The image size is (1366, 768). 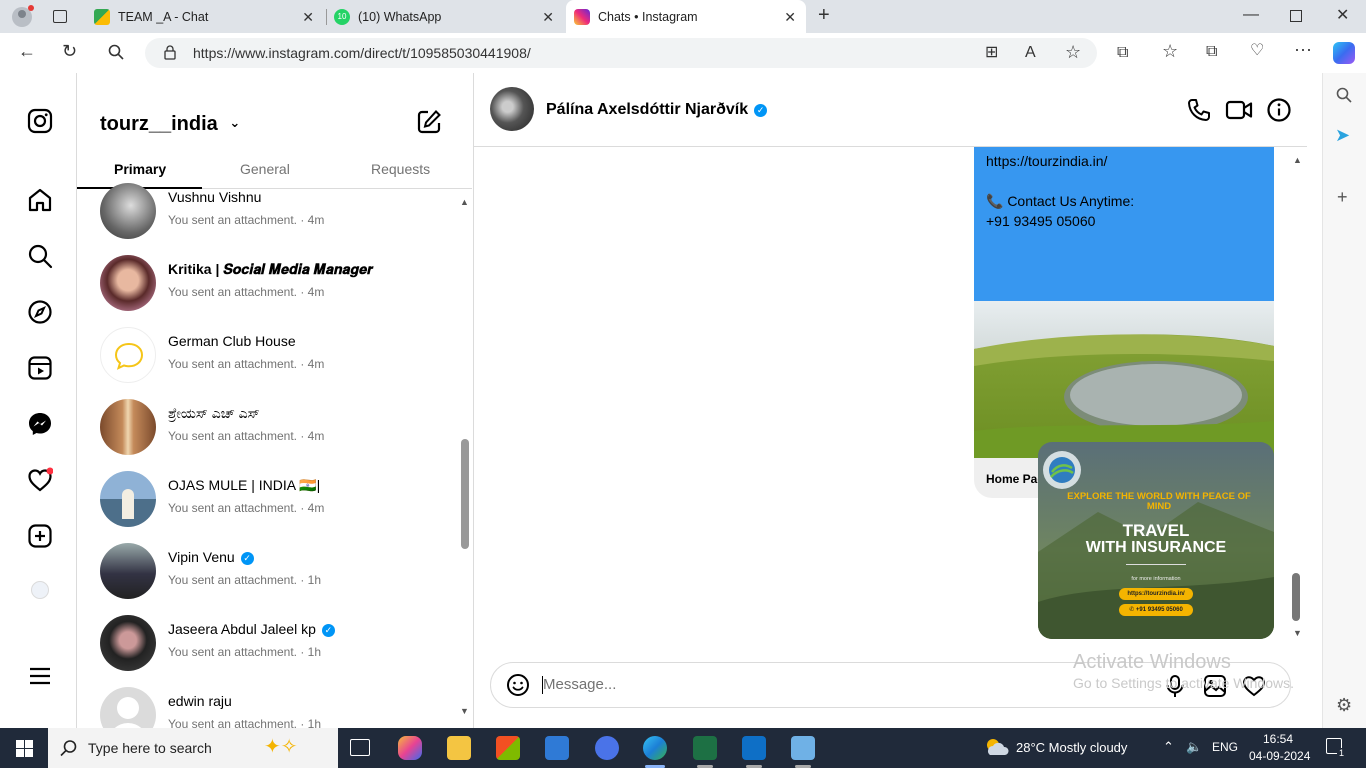 I want to click on weather-cloud-icon, so click(x=997, y=747).